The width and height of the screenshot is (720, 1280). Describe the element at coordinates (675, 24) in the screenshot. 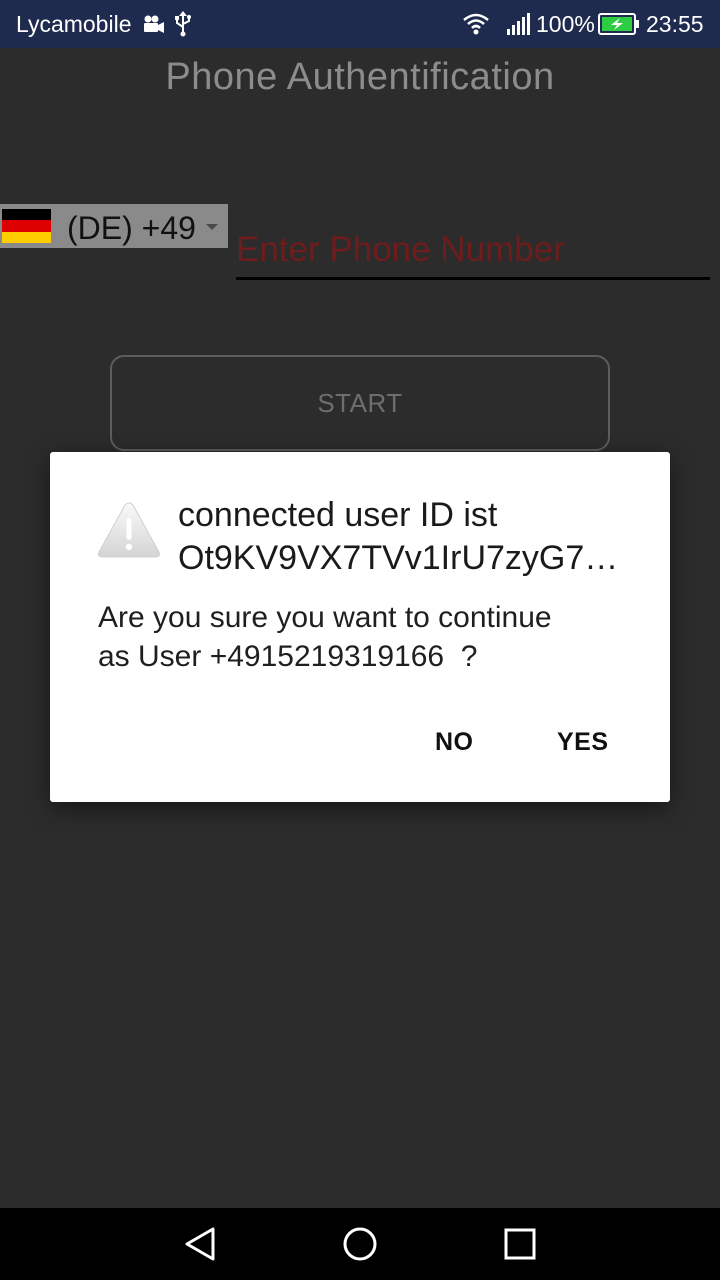

I see `clock: 23:55` at that location.